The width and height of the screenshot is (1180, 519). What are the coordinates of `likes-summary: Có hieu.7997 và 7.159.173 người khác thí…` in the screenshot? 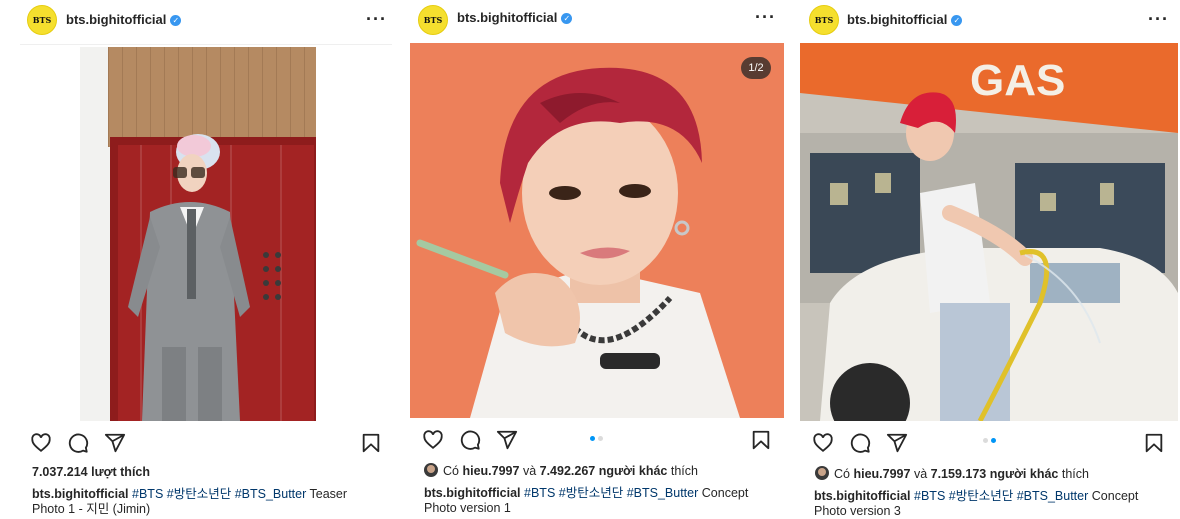 It's located at (952, 473).